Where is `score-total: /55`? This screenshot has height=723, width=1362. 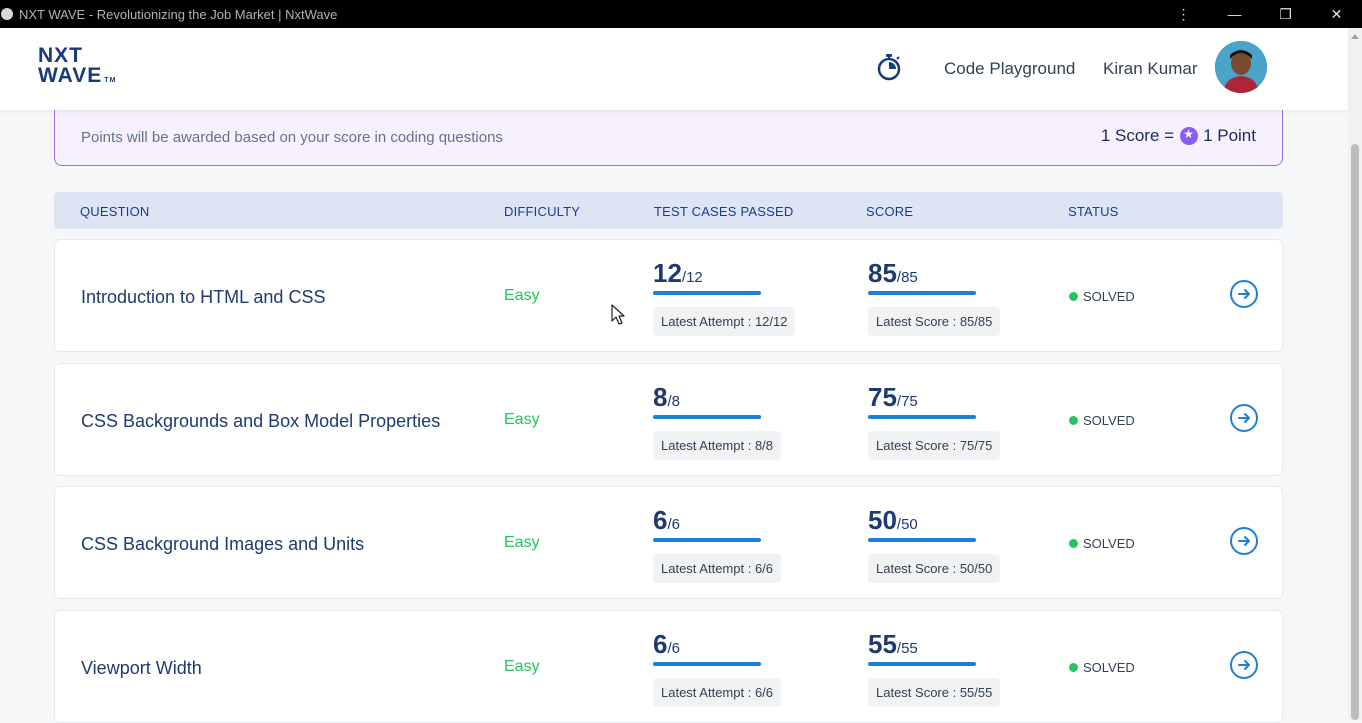 score-total: /55 is located at coordinates (907, 648).